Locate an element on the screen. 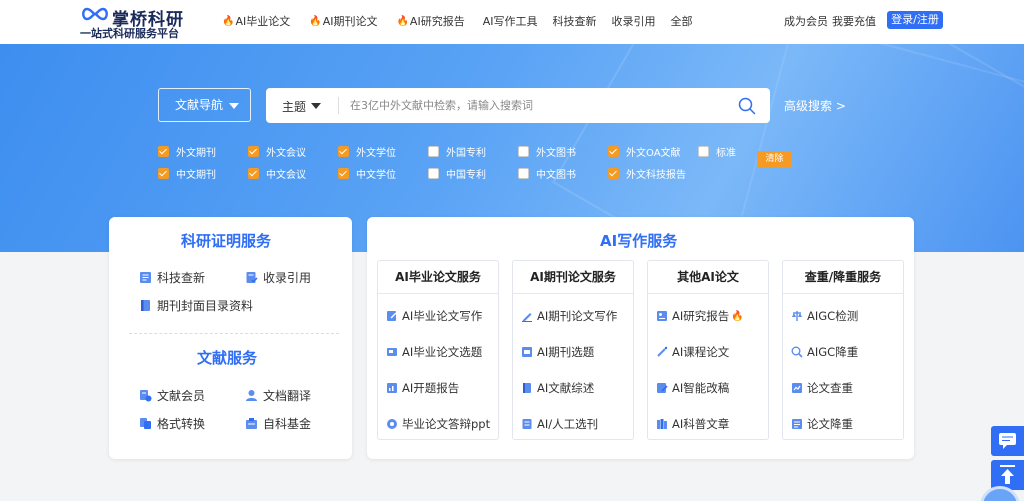  nav-ai-report: 🔥 AI研究报告 is located at coordinates (430, 21).